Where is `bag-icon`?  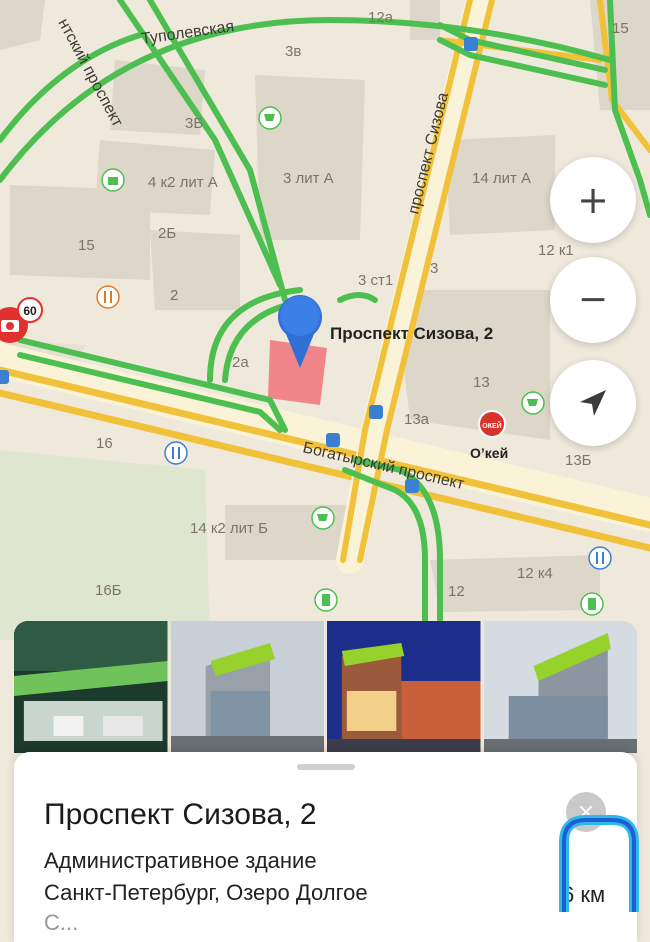 bag-icon is located at coordinates (113, 180).